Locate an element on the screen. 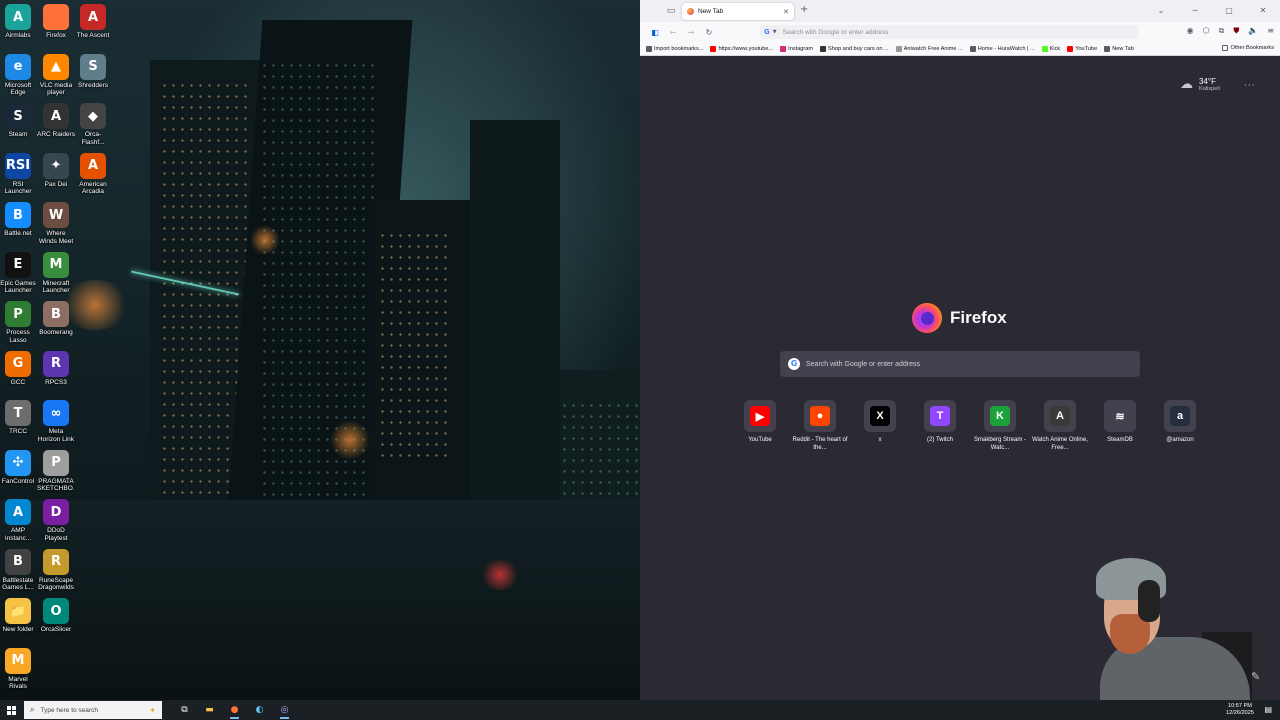 The image size is (1280, 720). desktop-icon: R RuneScape Dragonwilds is located at coordinates (56, 570).